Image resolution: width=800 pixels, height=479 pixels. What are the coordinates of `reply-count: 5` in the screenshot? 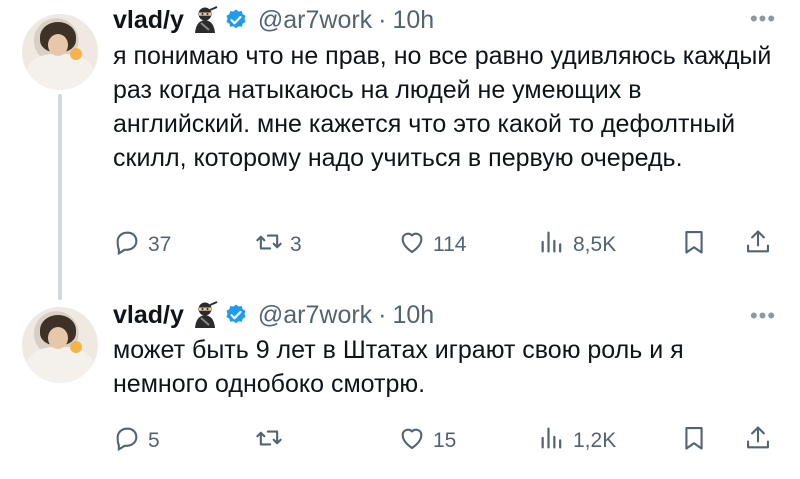 It's located at (154, 440).